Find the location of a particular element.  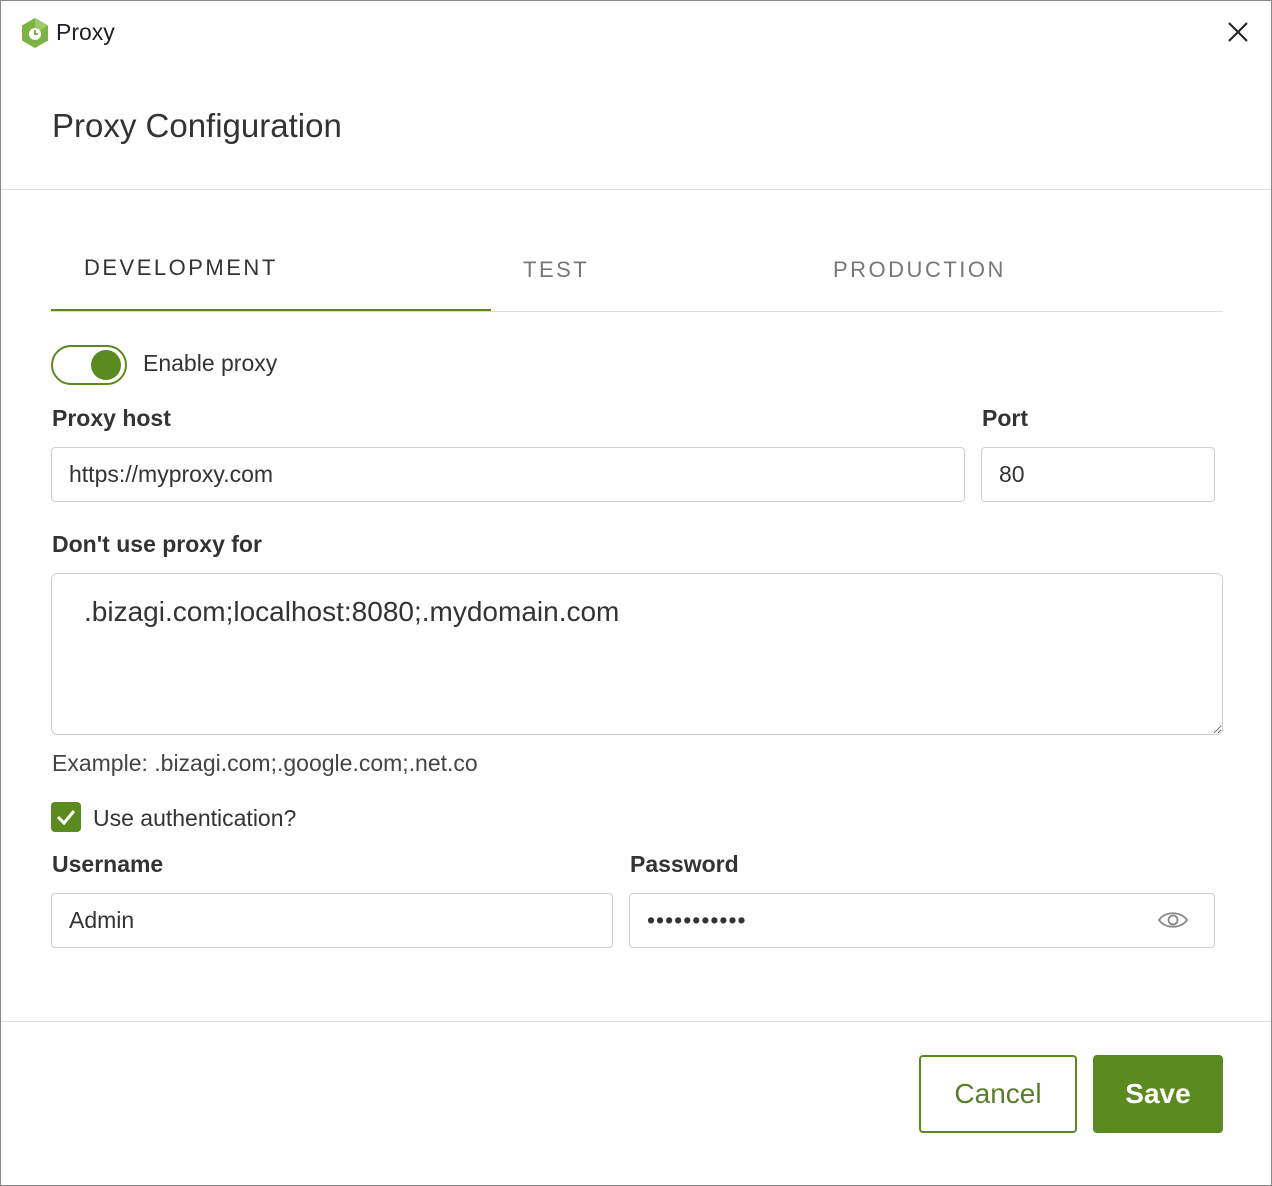

enable-proxy-label: Enable proxy is located at coordinates (210, 363).